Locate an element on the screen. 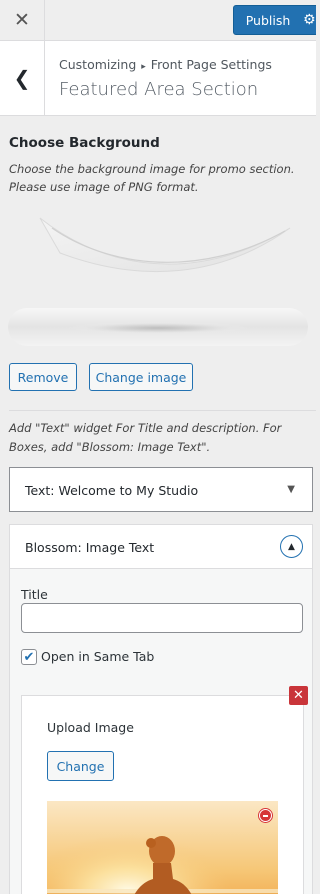 Image resolution: width=320 pixels, height=894 pixels. expand-arrow-icon: ▼ is located at coordinates (291, 489).